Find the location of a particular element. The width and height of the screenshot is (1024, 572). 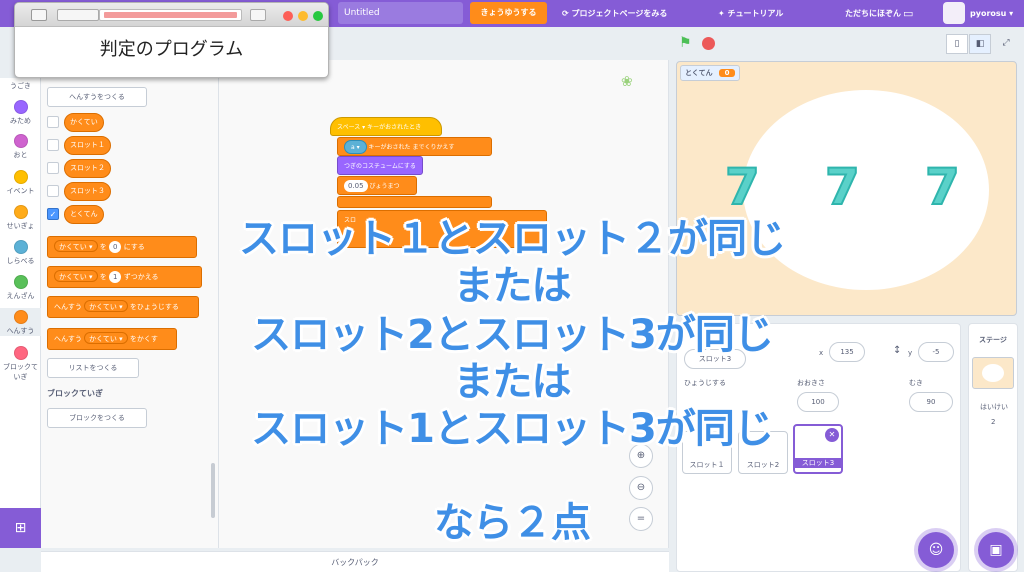

variable-reporter: スロット１ is located at coordinates (87, 145).